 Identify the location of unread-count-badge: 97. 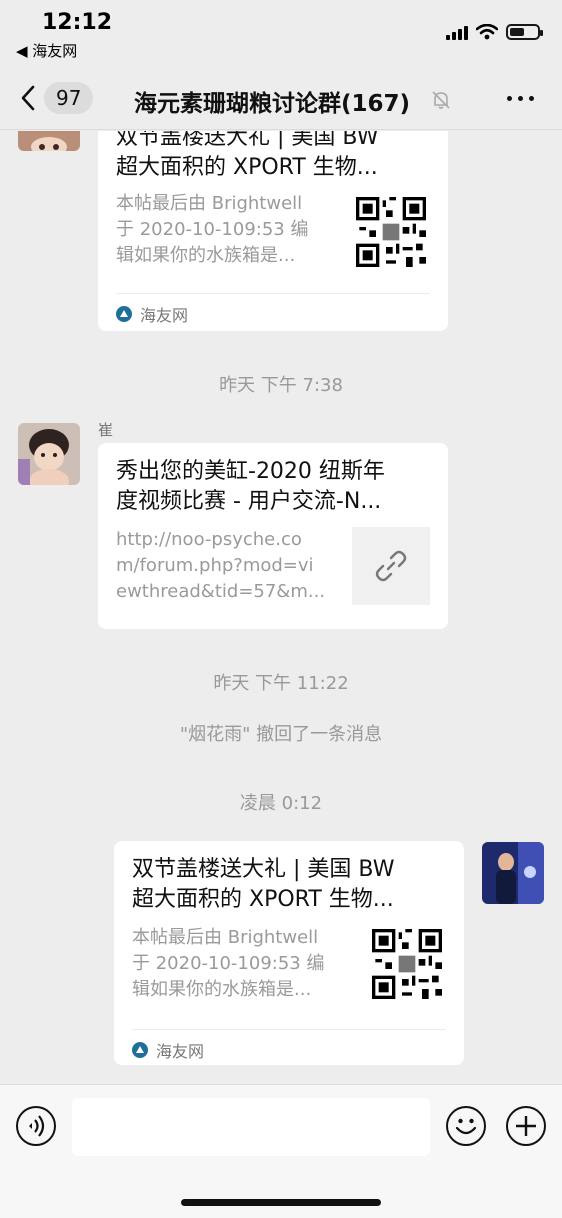
(69, 98).